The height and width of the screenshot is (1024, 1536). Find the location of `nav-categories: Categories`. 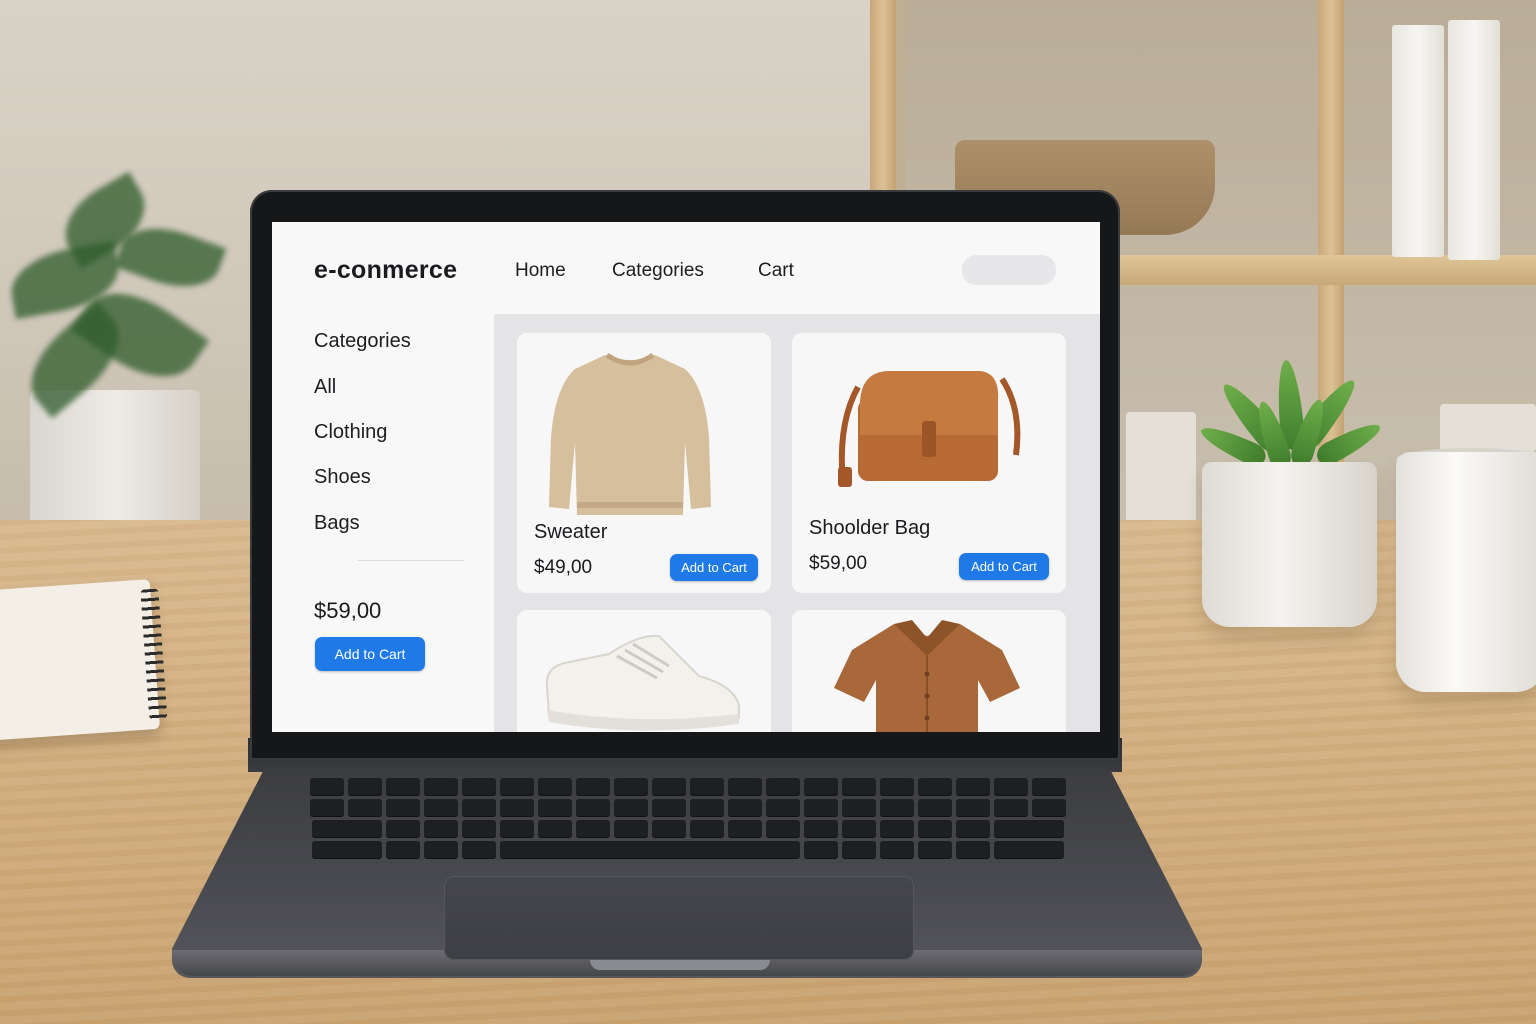

nav-categories: Categories is located at coordinates (658, 271).